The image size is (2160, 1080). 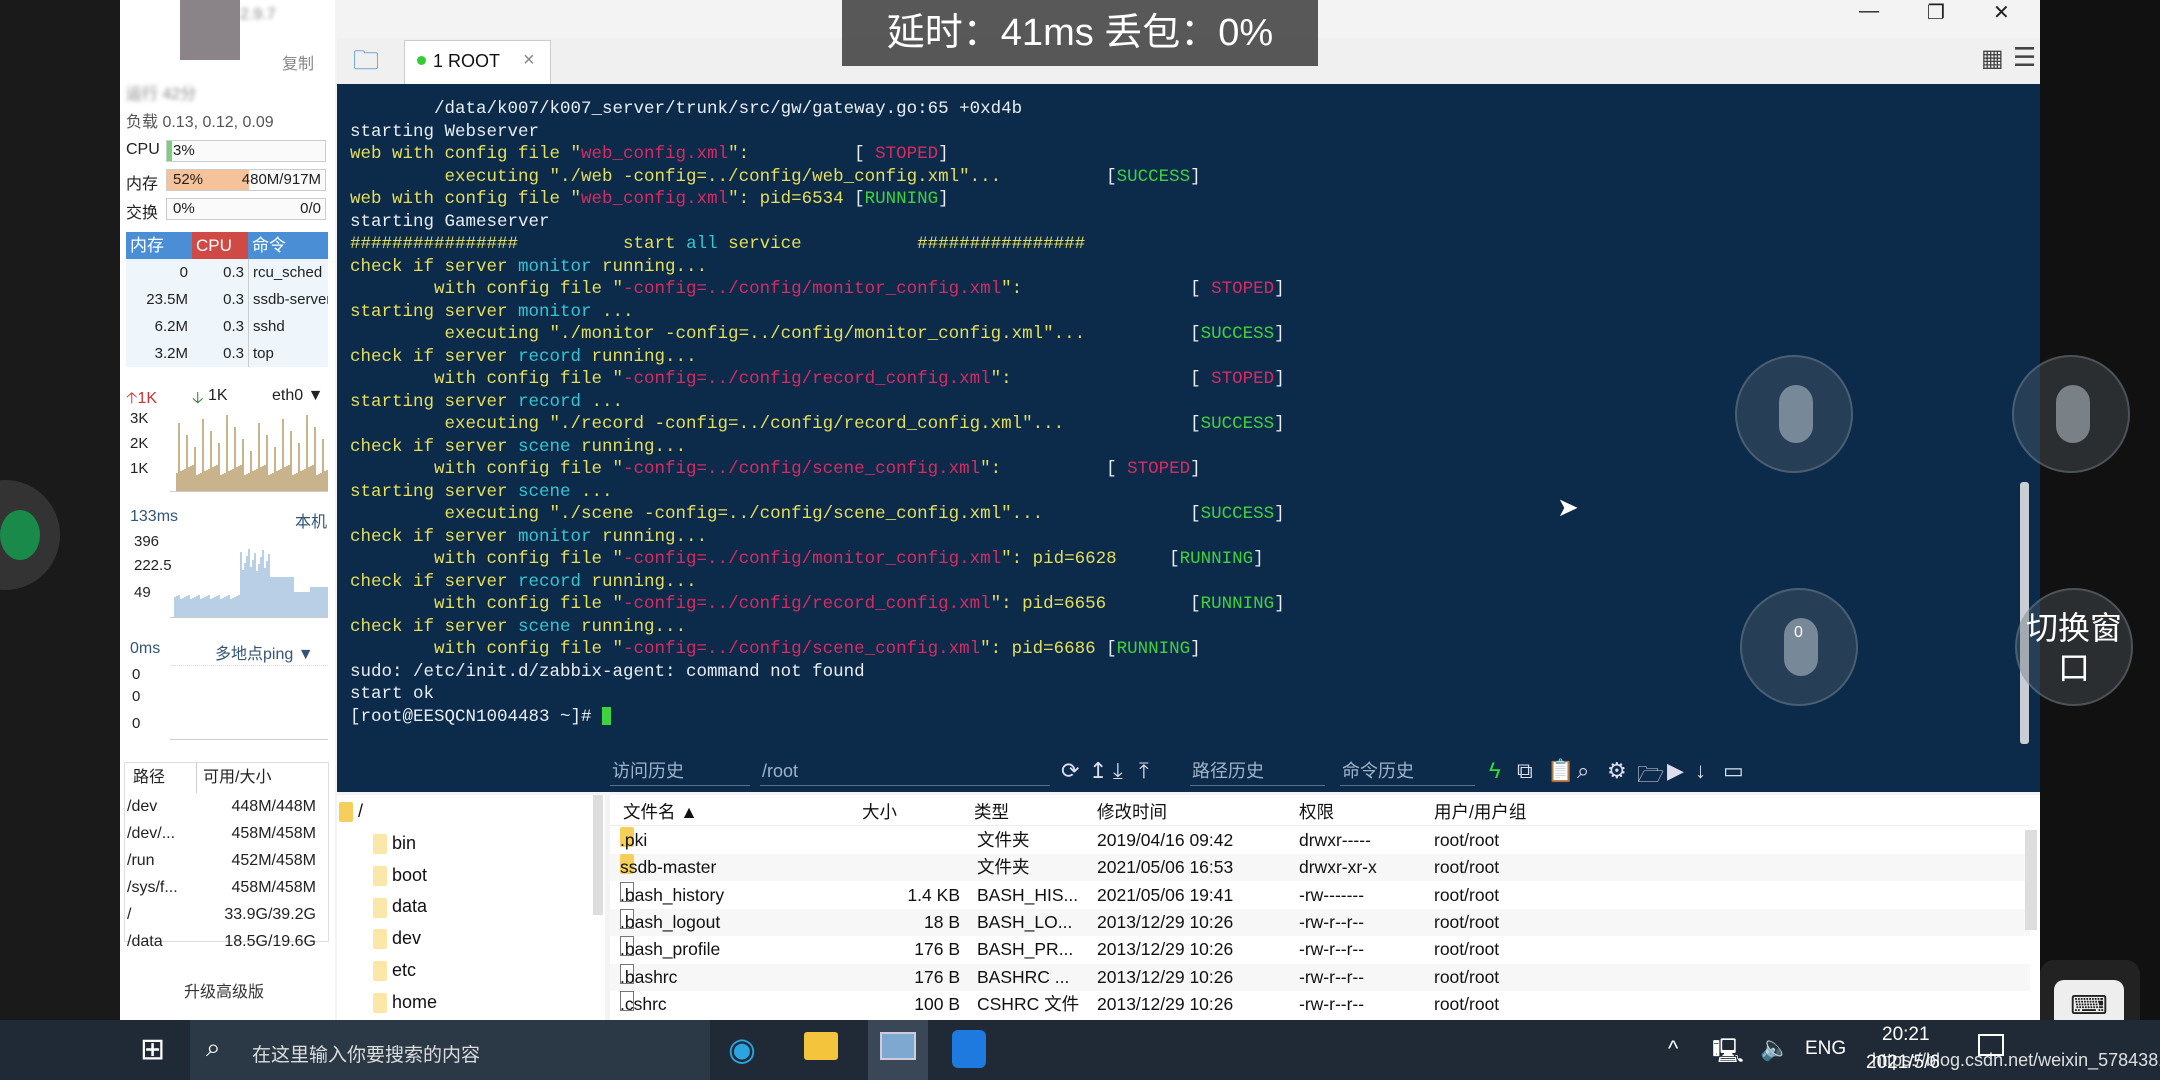 What do you see at coordinates (1316, 812) in the screenshot?
I see `col-perm: 权限` at bounding box center [1316, 812].